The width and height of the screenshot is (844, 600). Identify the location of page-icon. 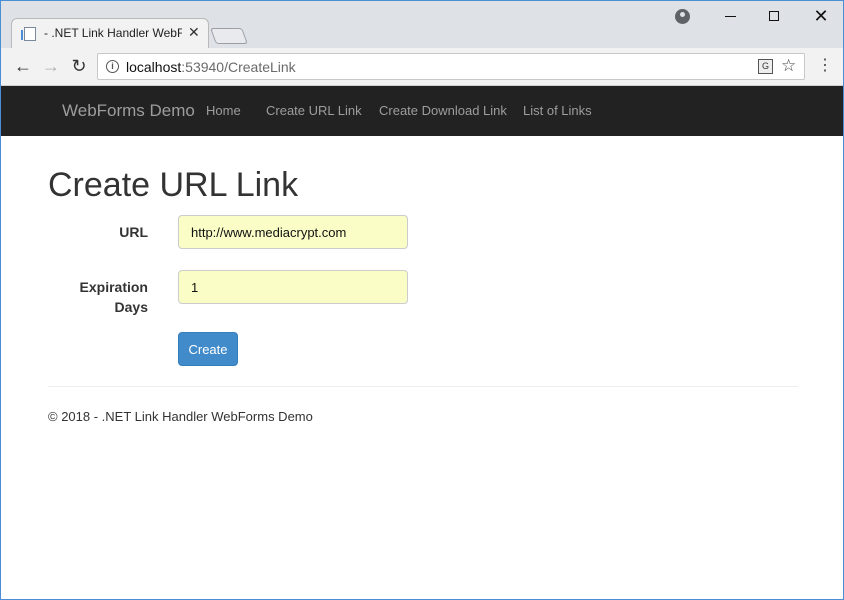
(28, 34).